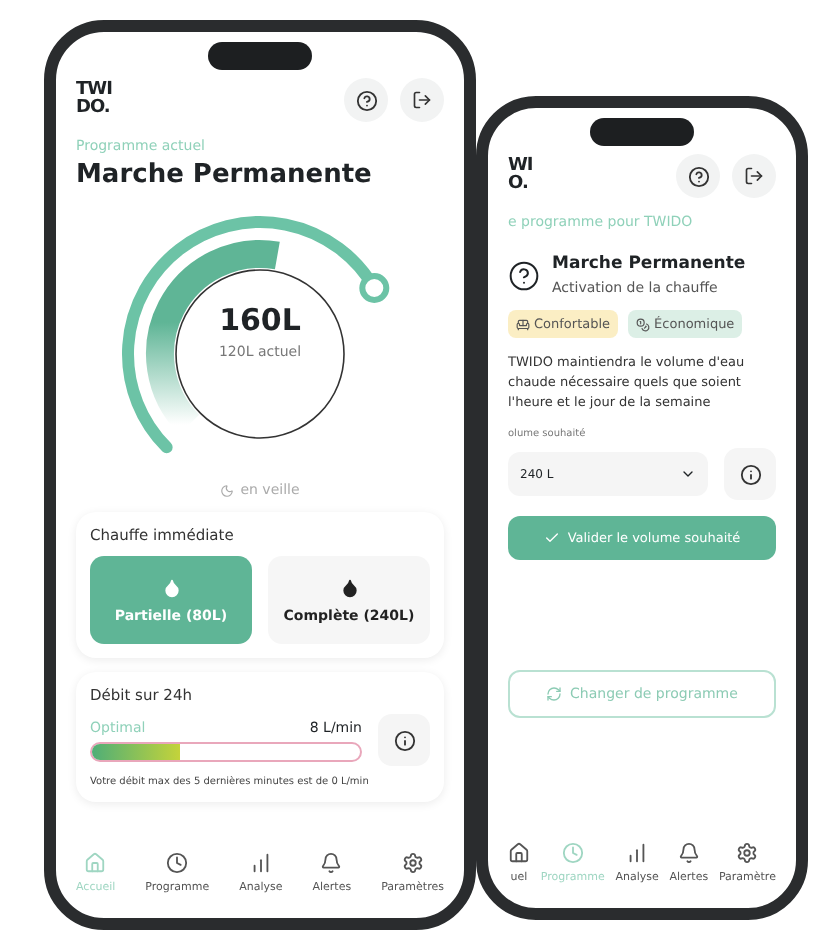 This screenshot has width=814, height=944. Describe the element at coordinates (227, 490) in the screenshot. I see `standby-icon` at that location.